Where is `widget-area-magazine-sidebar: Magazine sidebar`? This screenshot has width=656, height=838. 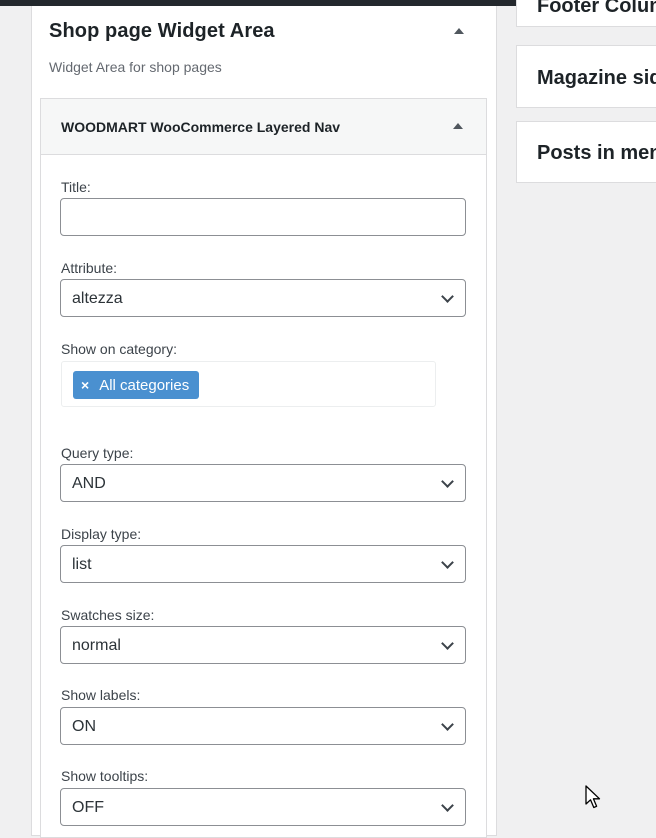 widget-area-magazine-sidebar: Magazine sidebar is located at coordinates (586, 76).